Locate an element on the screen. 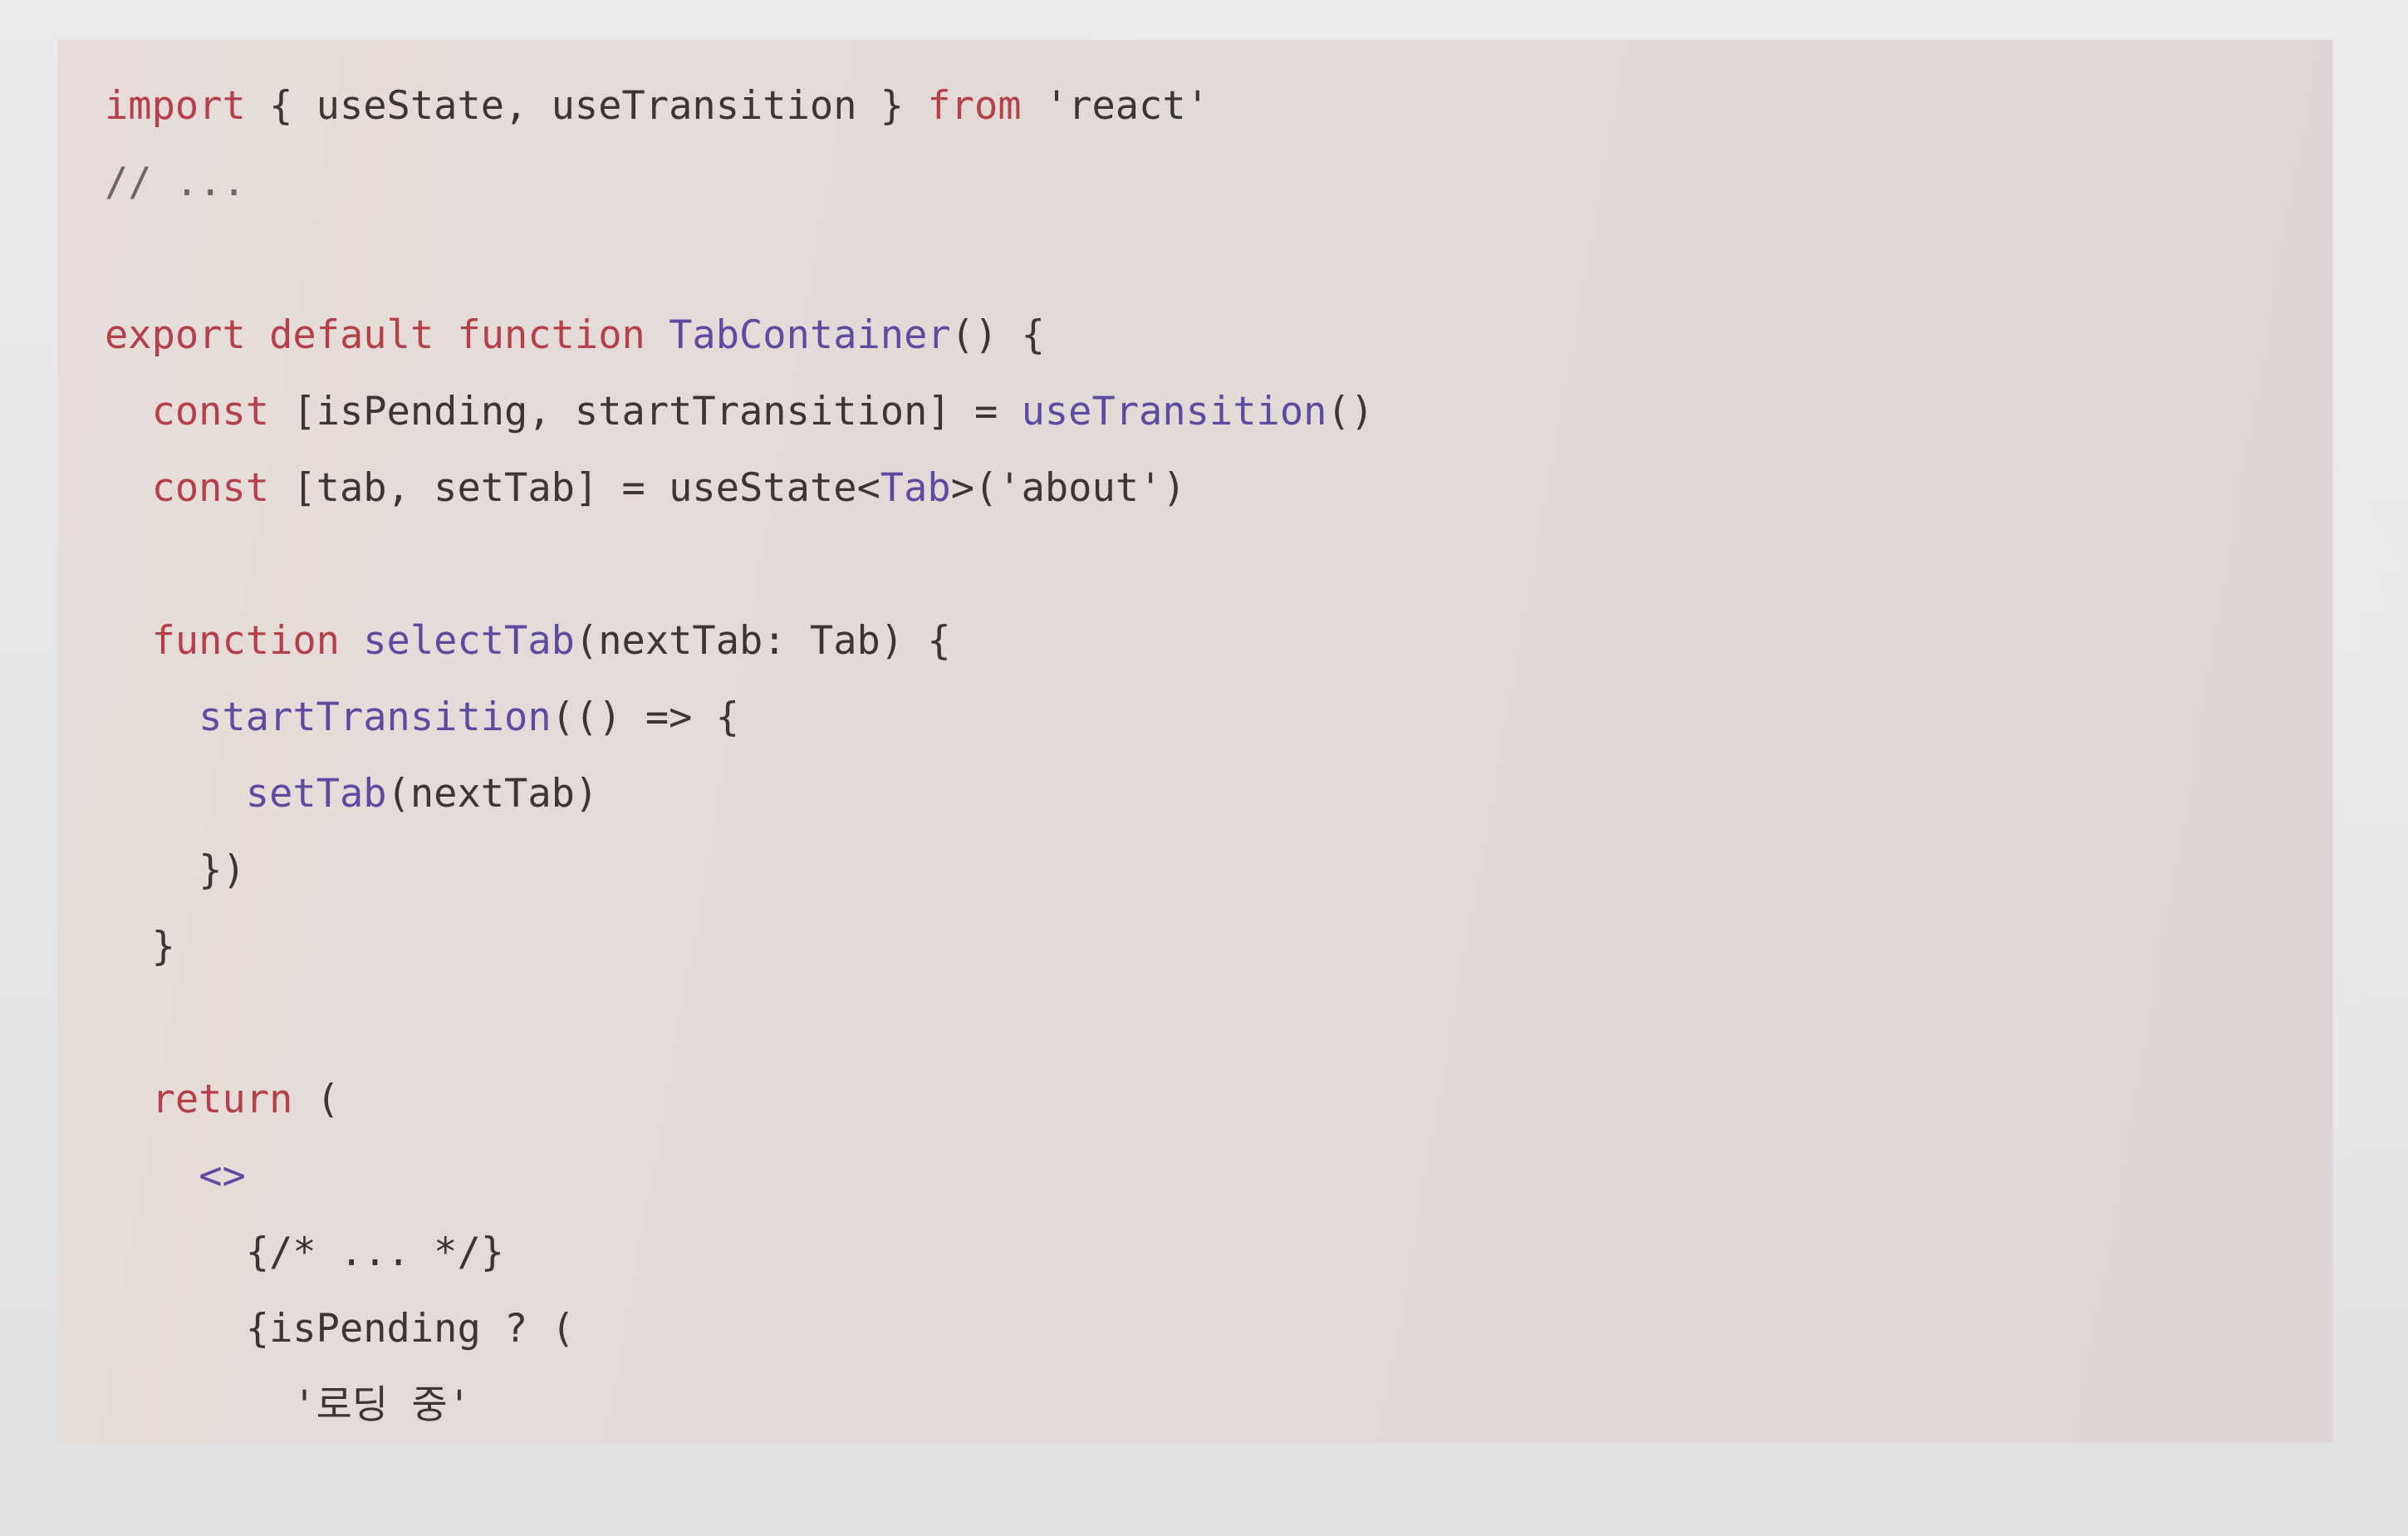 Image resolution: width=2408 pixels, height=1536 pixels. code-line: setTab(nextTab) is located at coordinates (351, 794).